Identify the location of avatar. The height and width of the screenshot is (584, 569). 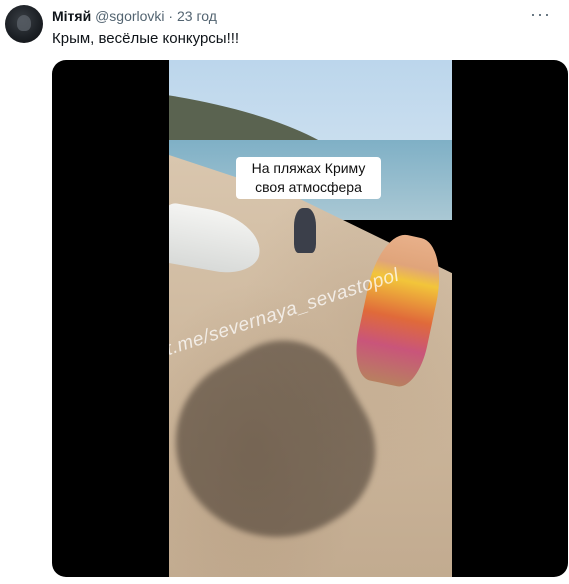
(24, 24).